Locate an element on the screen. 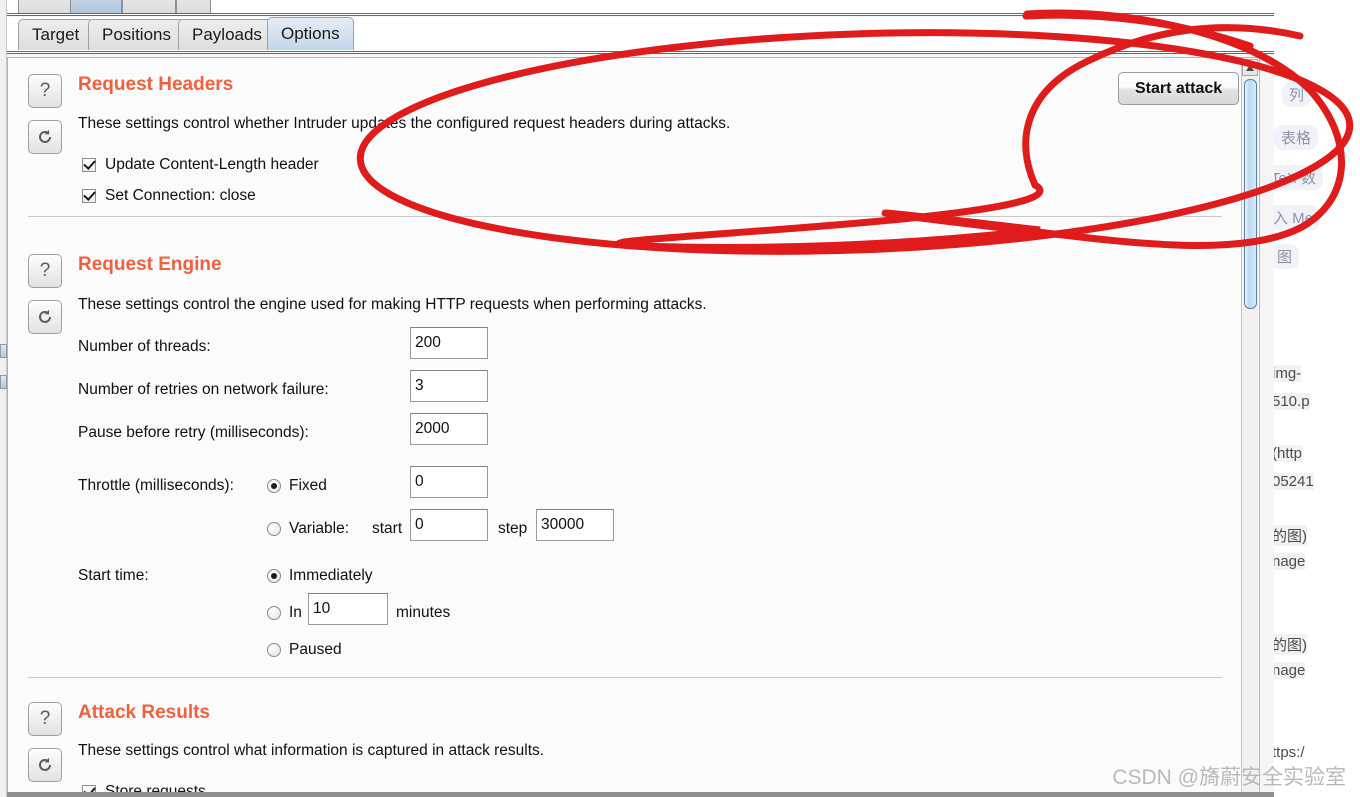 The height and width of the screenshot is (797, 1360). radio-label: In is located at coordinates (295, 612).